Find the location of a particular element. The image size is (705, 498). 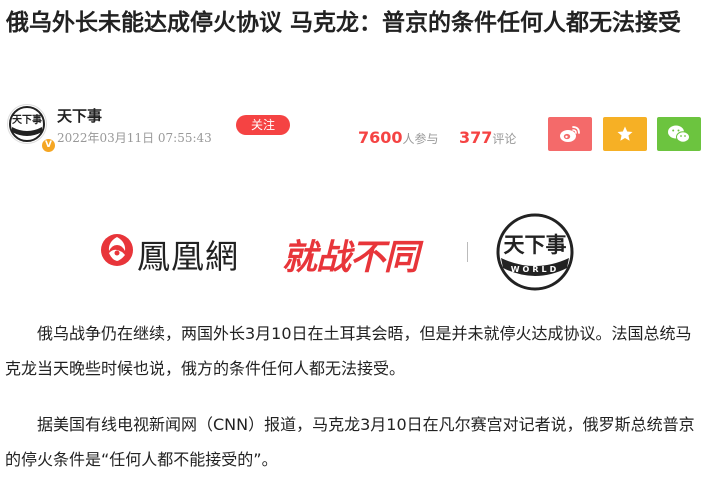

tianxiashi-logo: 天下事 WORLD is located at coordinates (535, 252).